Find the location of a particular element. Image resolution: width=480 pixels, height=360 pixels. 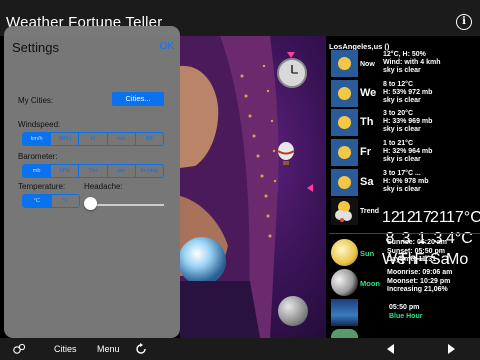

day-label: Th is located at coordinates (367, 122).